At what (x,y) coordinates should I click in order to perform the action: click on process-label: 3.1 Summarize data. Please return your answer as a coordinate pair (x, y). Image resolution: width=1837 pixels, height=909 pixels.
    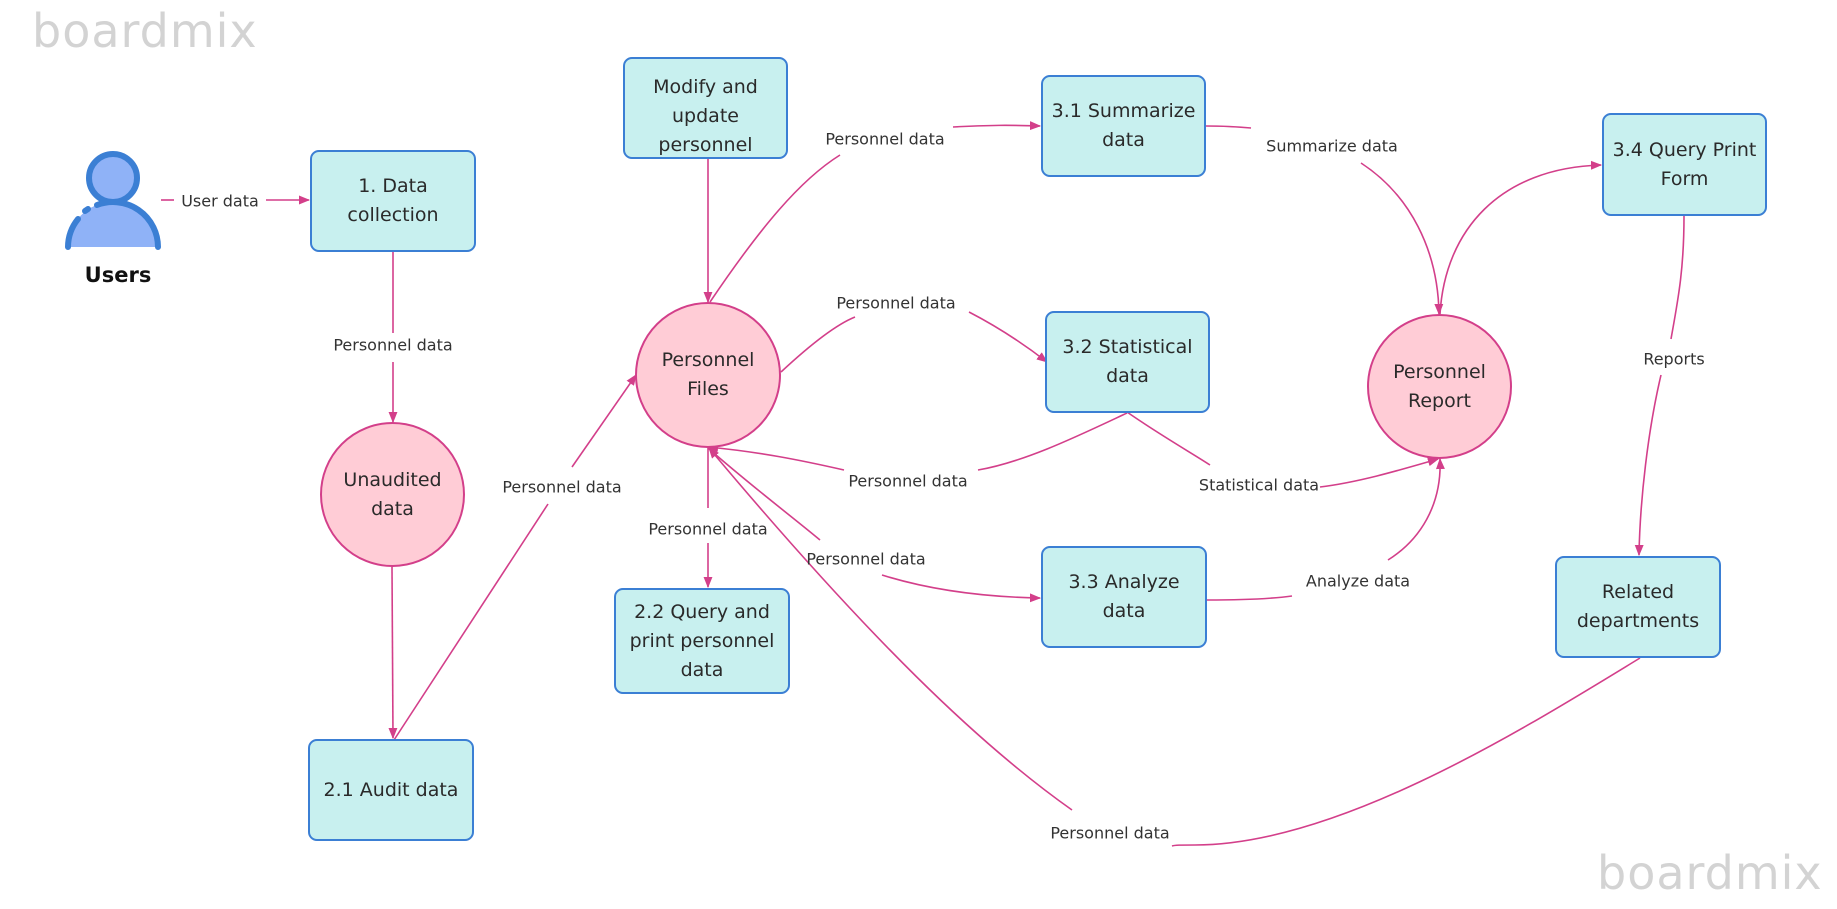
    Looking at the image, I should click on (1123, 125).